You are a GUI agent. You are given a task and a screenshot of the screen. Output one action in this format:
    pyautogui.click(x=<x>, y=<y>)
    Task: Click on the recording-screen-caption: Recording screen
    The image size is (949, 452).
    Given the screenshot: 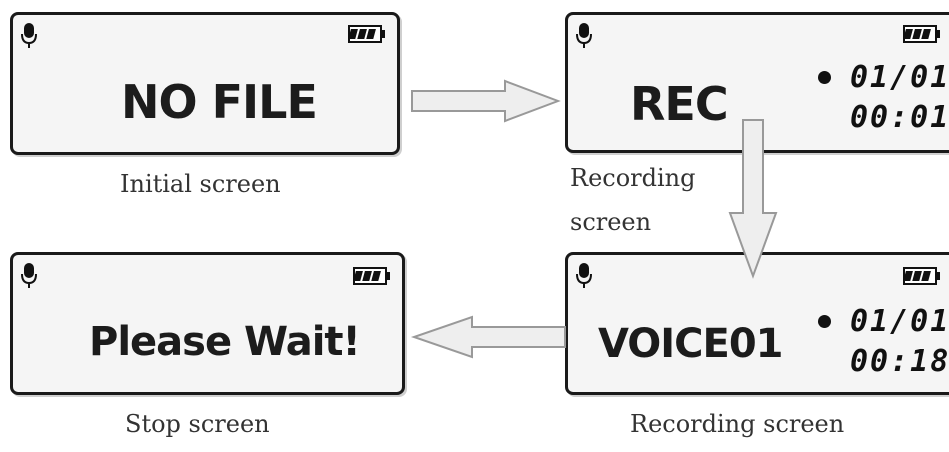 What is the action you would take?
    pyautogui.click(x=737, y=424)
    